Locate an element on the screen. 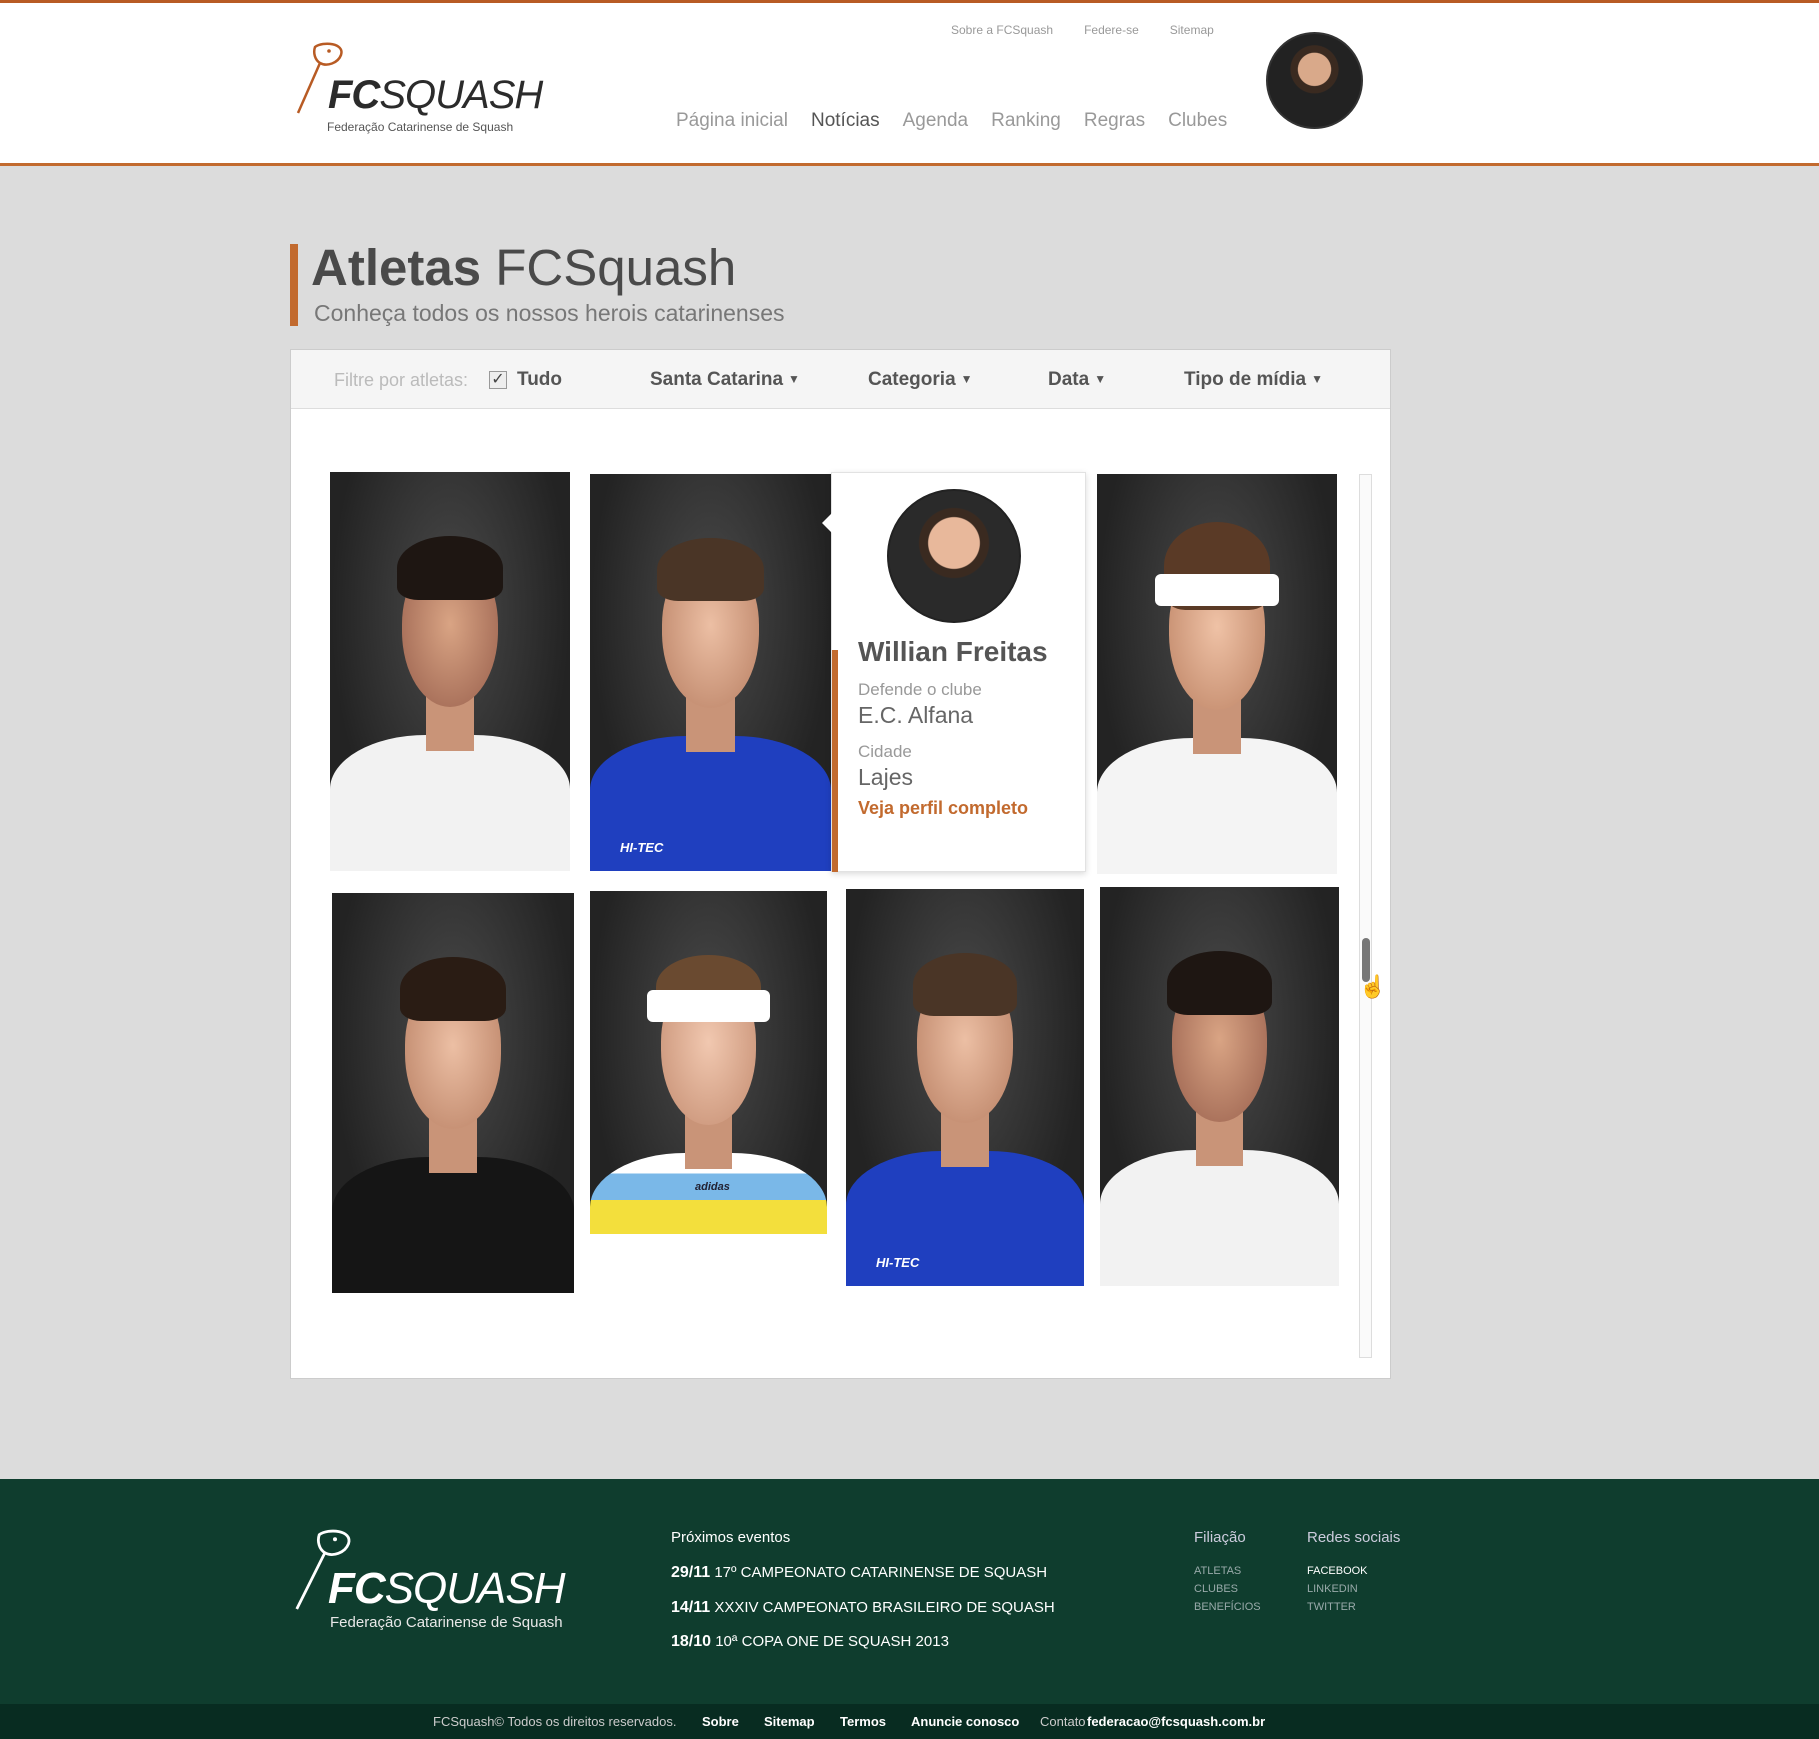 Image resolution: width=1819 pixels, height=1739 pixels. filter-label: Filtre por atletas: is located at coordinates (401, 380).